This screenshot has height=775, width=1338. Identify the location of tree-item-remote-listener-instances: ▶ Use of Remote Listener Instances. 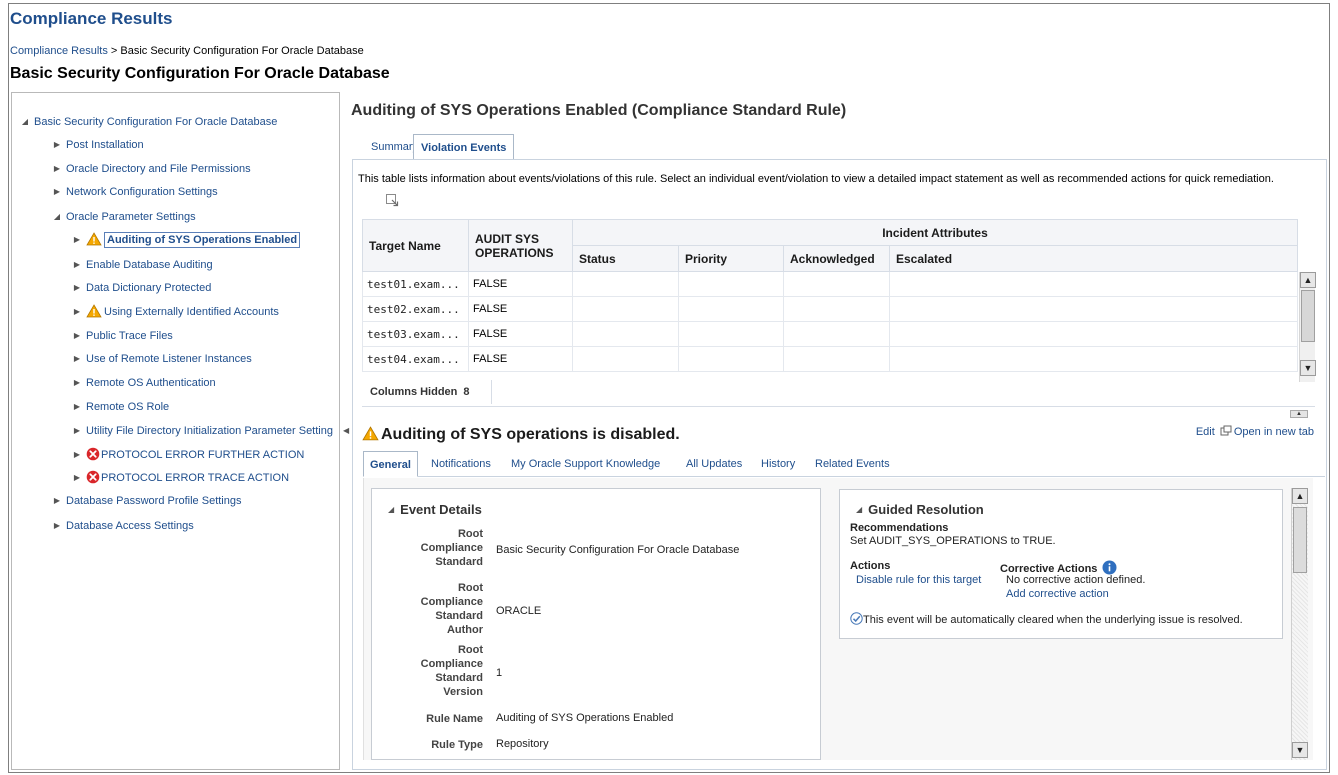
(162, 359).